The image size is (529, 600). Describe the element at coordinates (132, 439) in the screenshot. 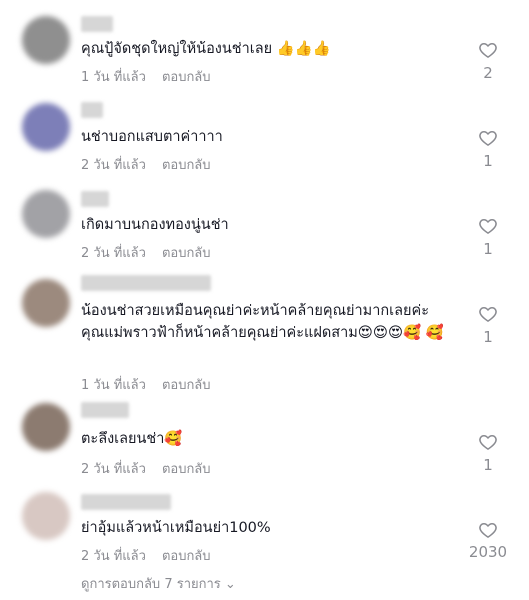

I see `comment-text: ตะลึงเลยนช่า🥰` at that location.